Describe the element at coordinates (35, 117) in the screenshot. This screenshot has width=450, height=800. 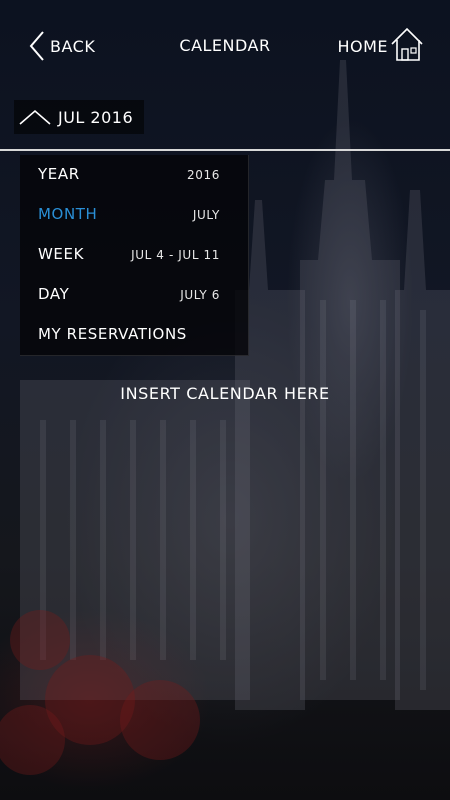
I see `chevron-up-icon` at that location.